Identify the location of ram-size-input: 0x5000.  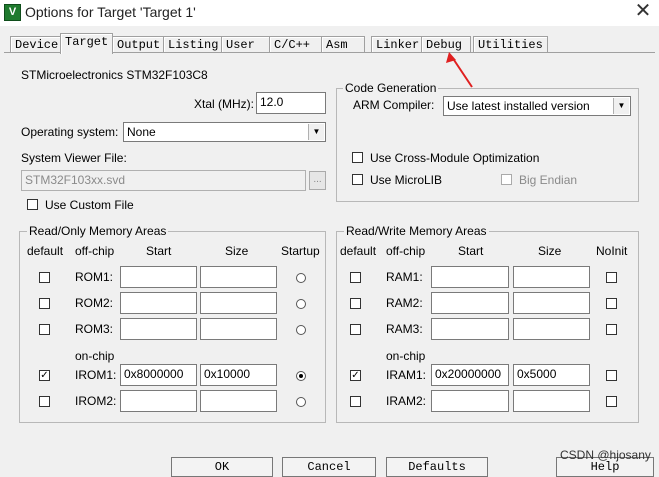
(551, 375).